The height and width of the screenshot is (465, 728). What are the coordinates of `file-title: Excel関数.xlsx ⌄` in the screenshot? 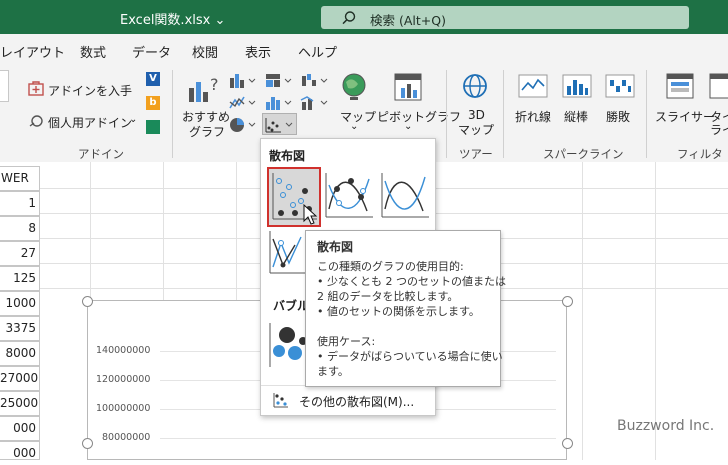 It's located at (172, 18).